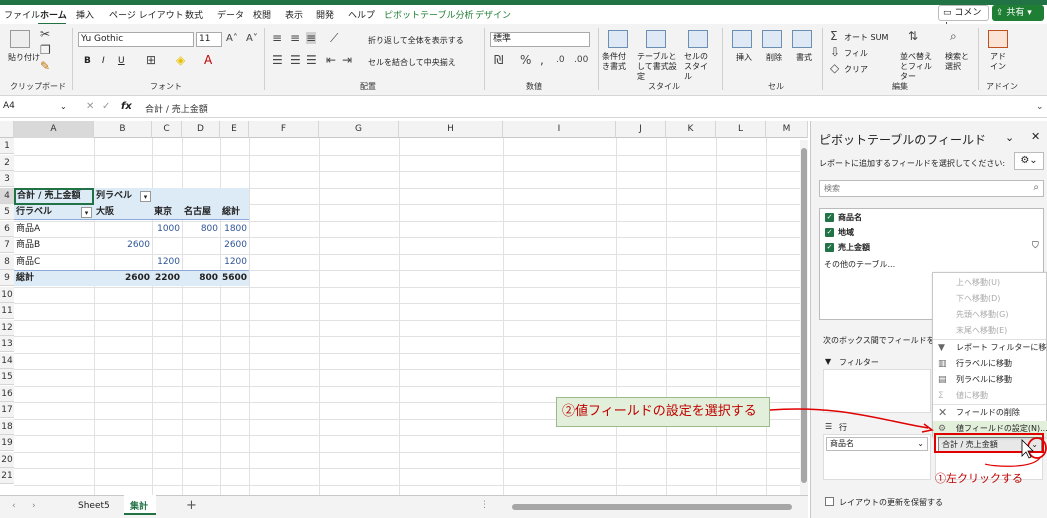  I want to click on annotation-arrow-step1, so click(1012, 462).